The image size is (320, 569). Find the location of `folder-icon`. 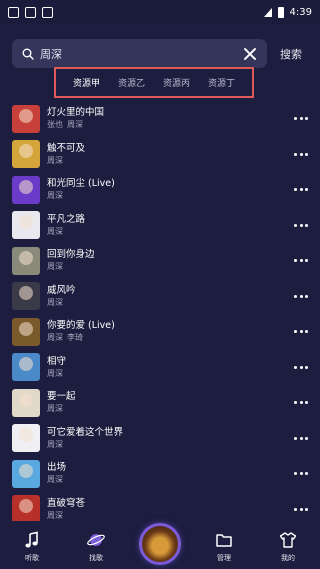

folder-icon is located at coordinates (224, 540).